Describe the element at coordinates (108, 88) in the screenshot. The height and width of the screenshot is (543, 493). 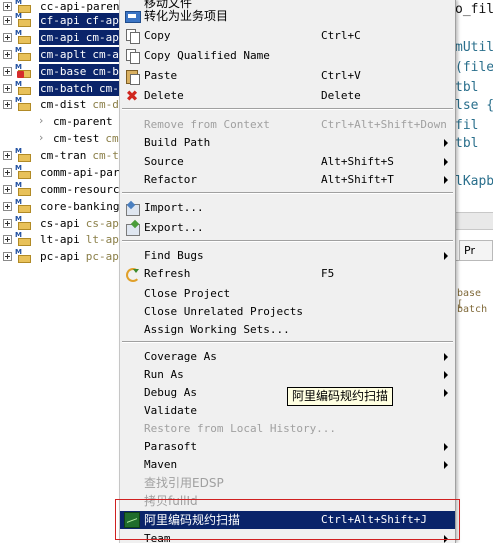
I see `project-decoration: cm-` at that location.